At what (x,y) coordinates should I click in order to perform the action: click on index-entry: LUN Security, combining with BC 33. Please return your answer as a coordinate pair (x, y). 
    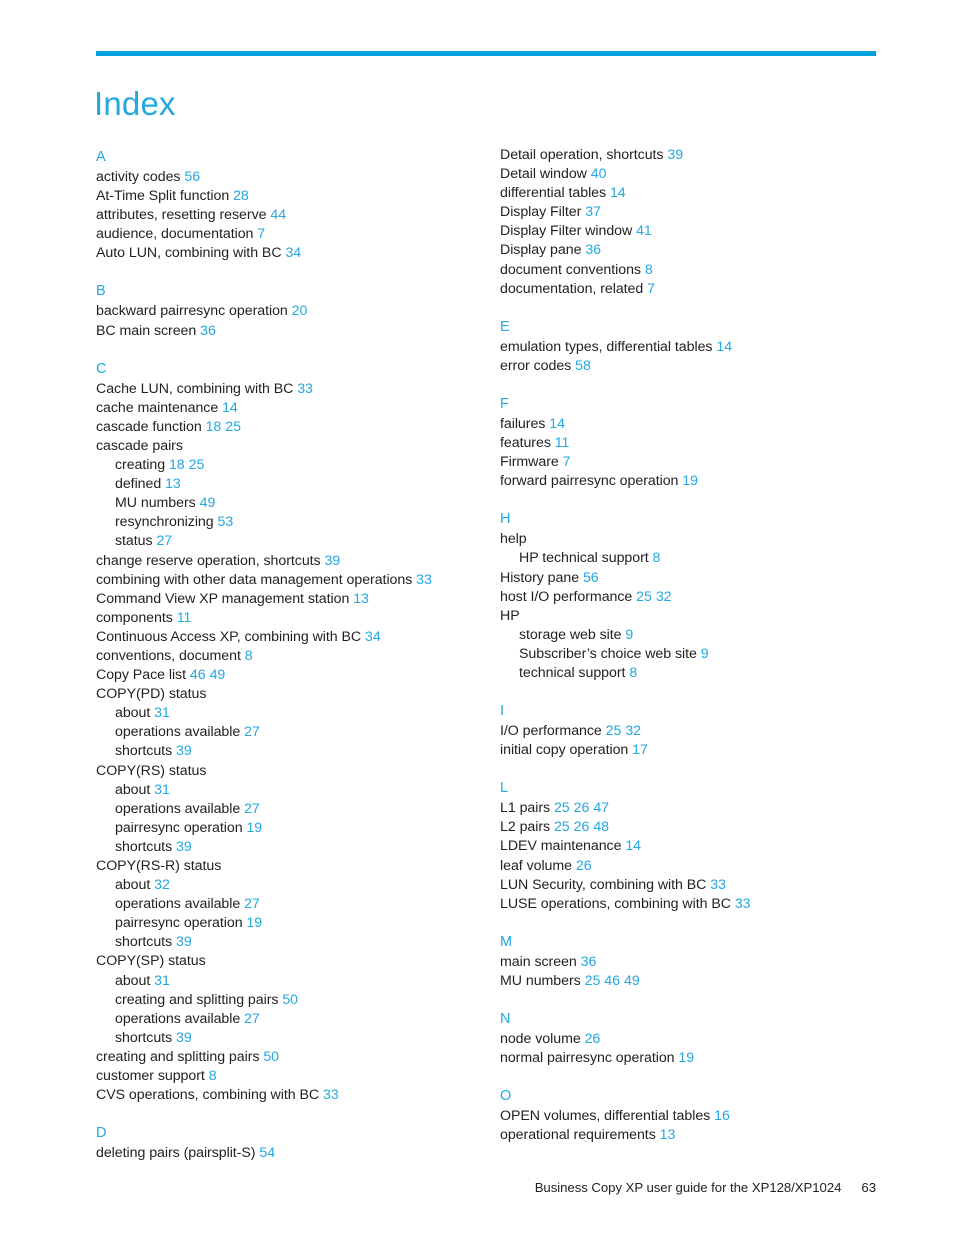
    Looking at the image, I should click on (695, 885).